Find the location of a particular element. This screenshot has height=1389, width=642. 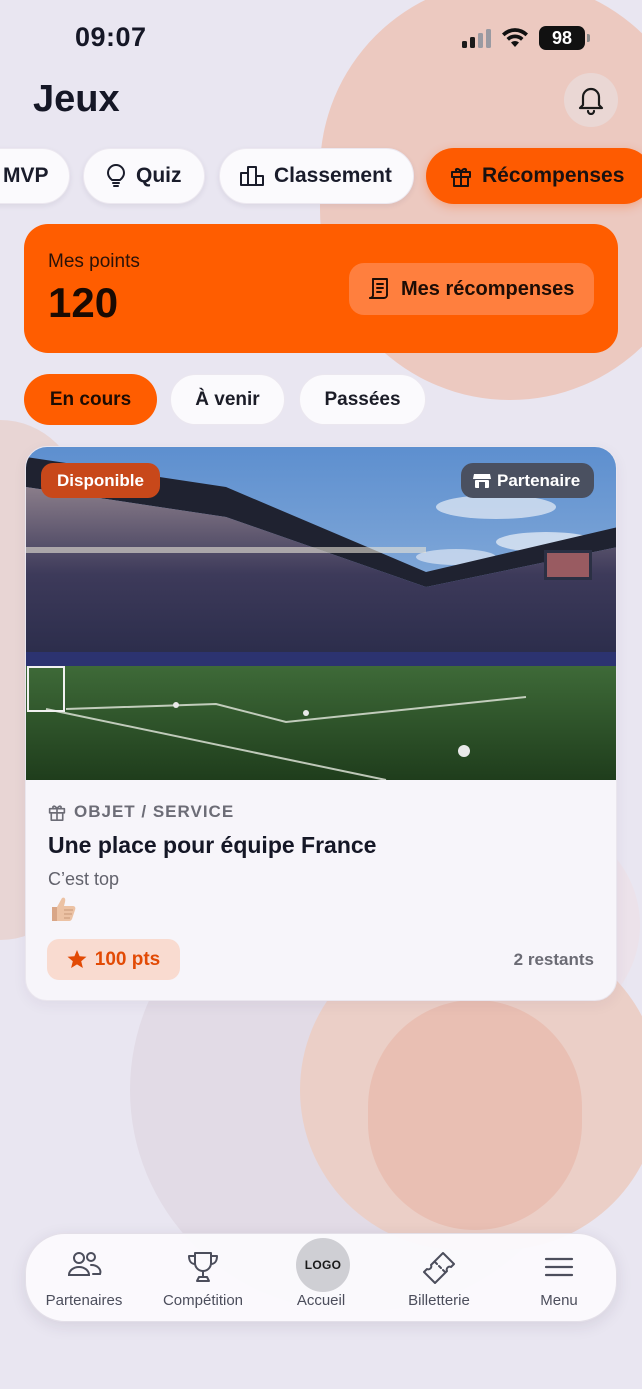

nav-competition: Compétition is located at coordinates (203, 1278).